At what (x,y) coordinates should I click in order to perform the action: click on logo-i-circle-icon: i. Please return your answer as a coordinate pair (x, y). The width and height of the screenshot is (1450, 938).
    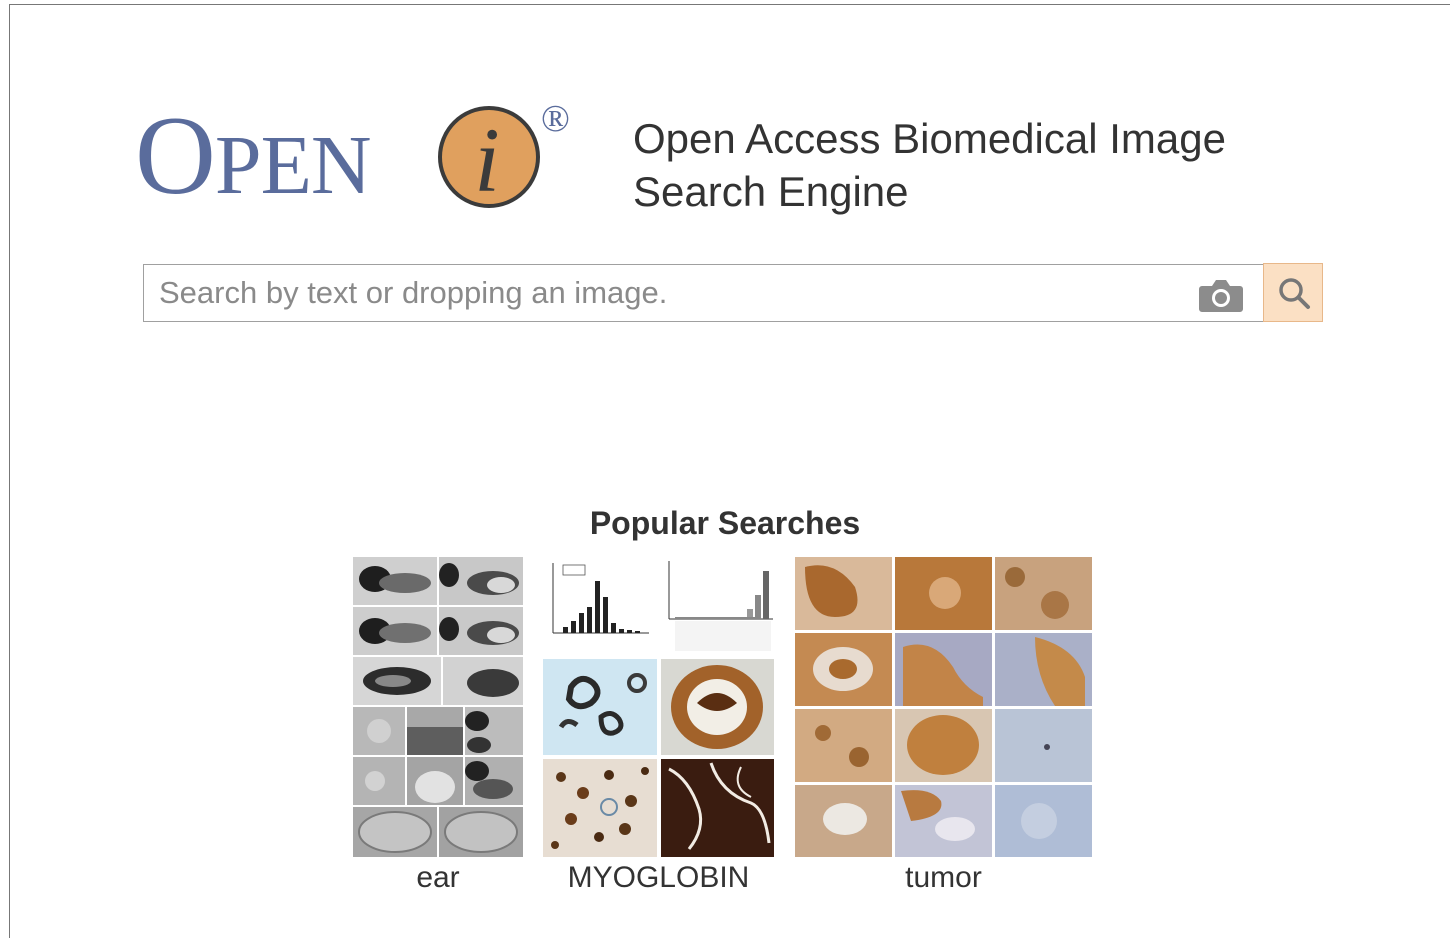
    Looking at the image, I should click on (489, 157).